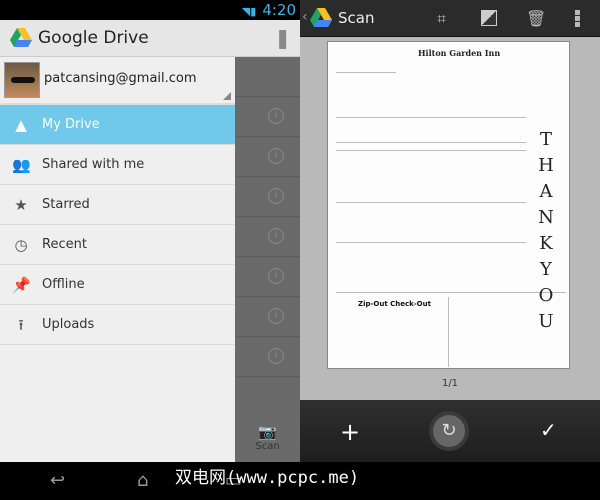 This screenshot has width=600, height=500. I want to click on upload-icon: ⭱, so click(21, 325).